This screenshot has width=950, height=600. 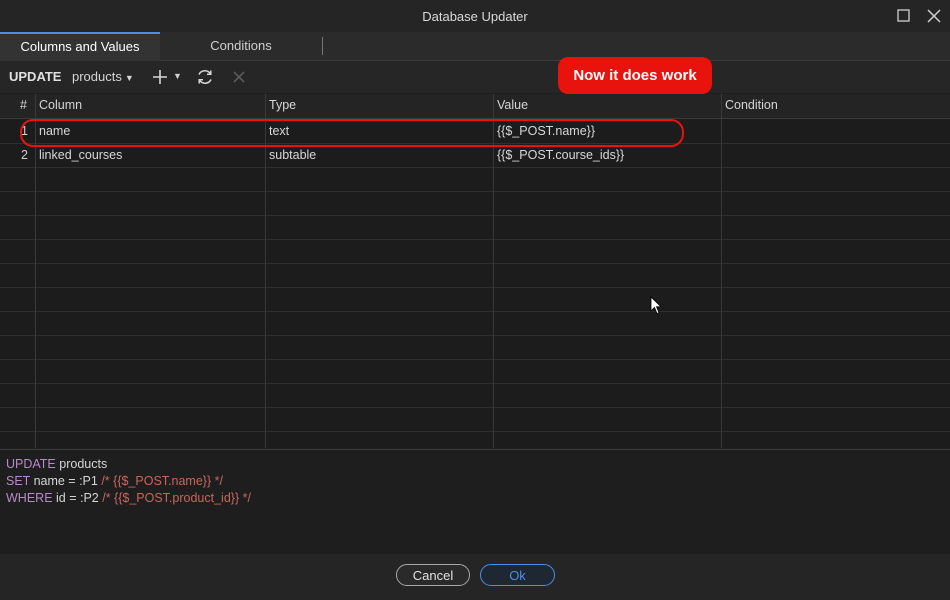 I want to click on title-bar: Database Updater, so click(x=475, y=16).